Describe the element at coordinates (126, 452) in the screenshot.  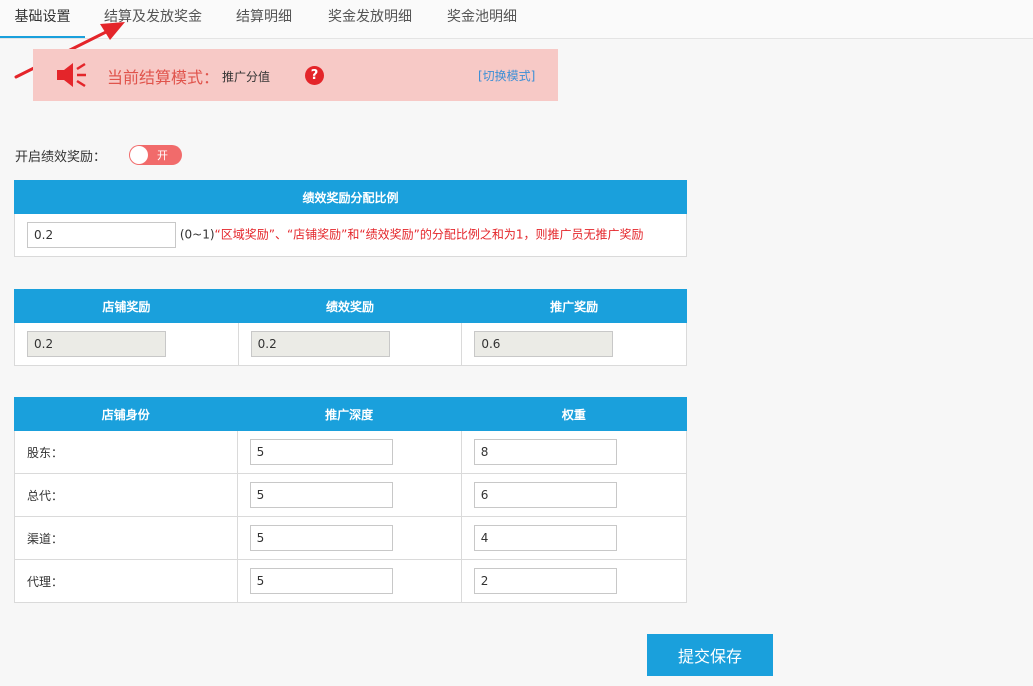
I see `identity-name: 股东：` at that location.